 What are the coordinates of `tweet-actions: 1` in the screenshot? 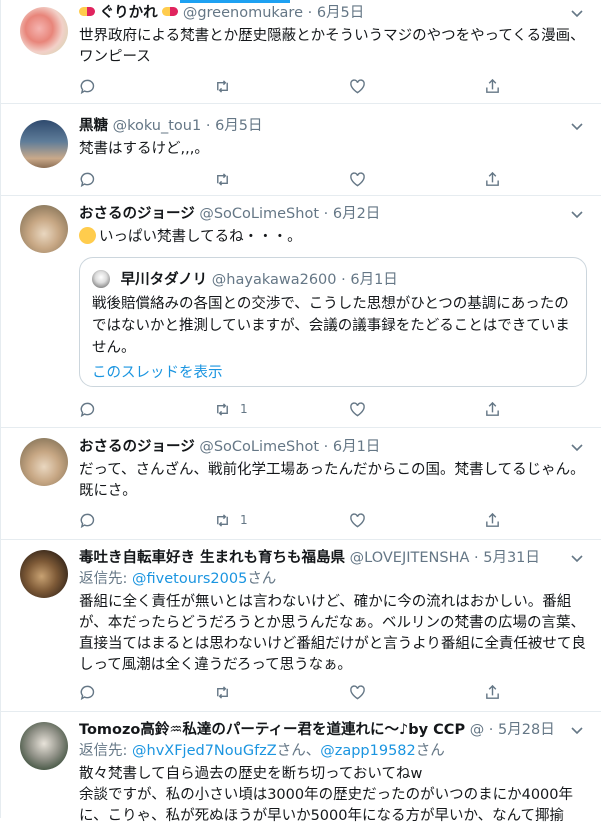 It's located at (289, 520).